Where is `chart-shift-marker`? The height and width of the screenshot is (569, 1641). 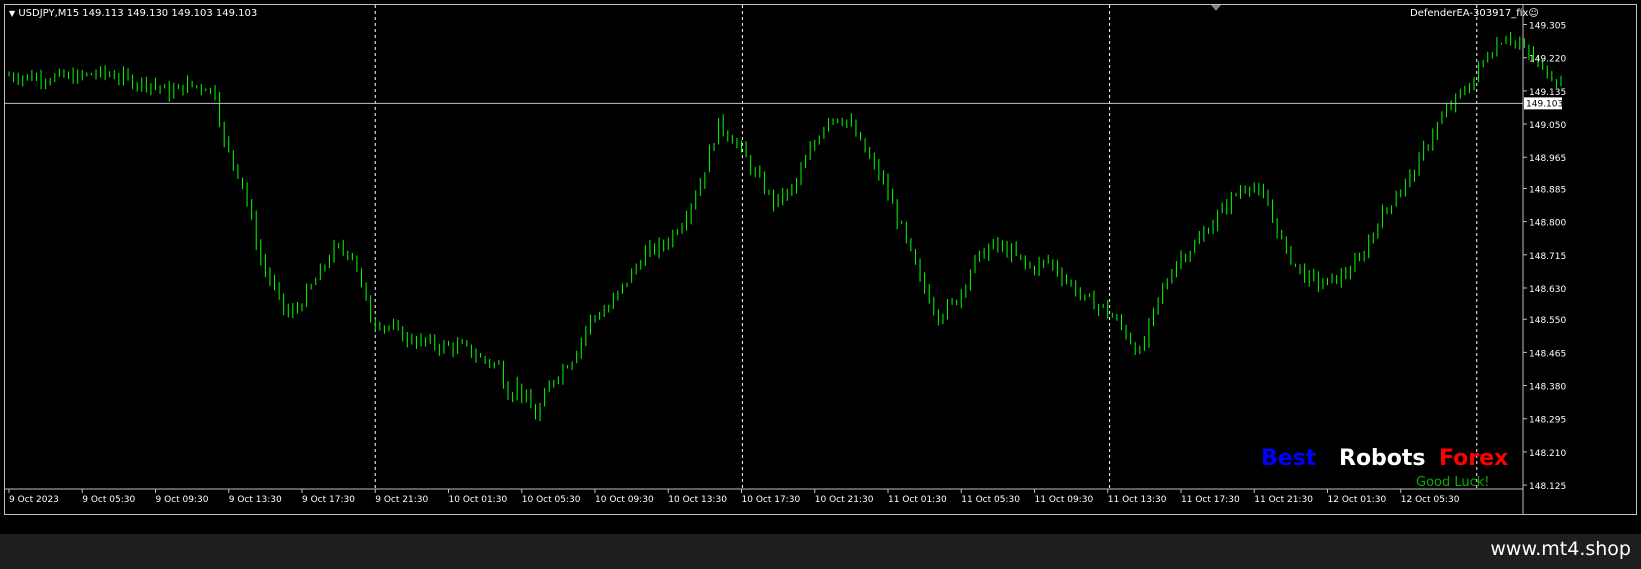
chart-shift-marker is located at coordinates (1216, 8).